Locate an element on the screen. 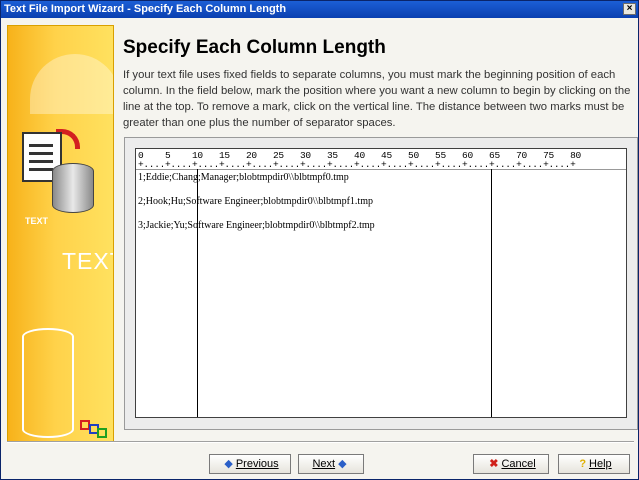 The width and height of the screenshot is (639, 480). help-button: ? Help is located at coordinates (594, 464).